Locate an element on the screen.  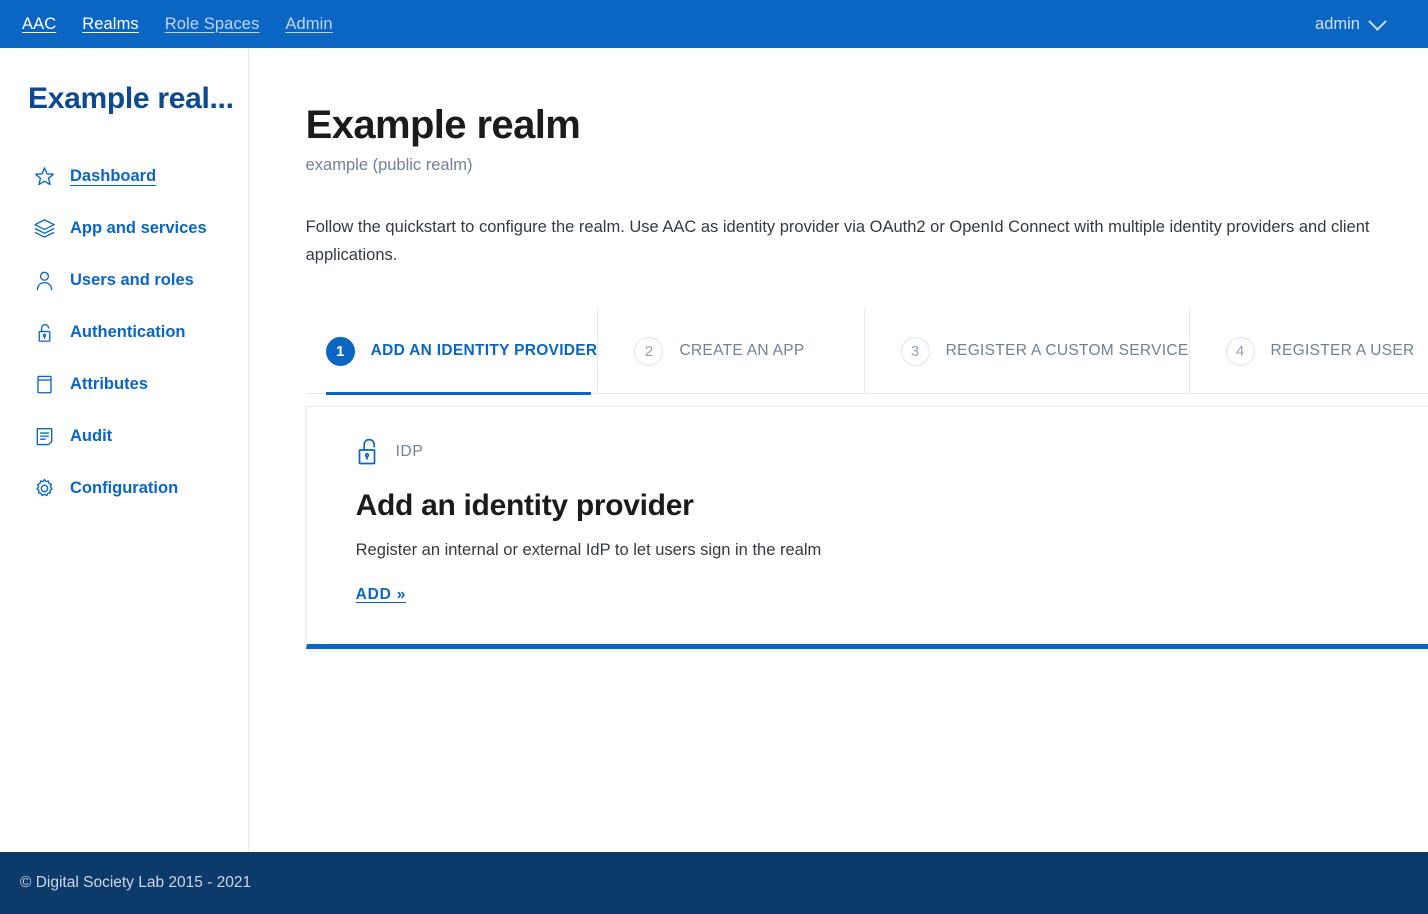
nav-link-realms: Realms is located at coordinates (110, 24).